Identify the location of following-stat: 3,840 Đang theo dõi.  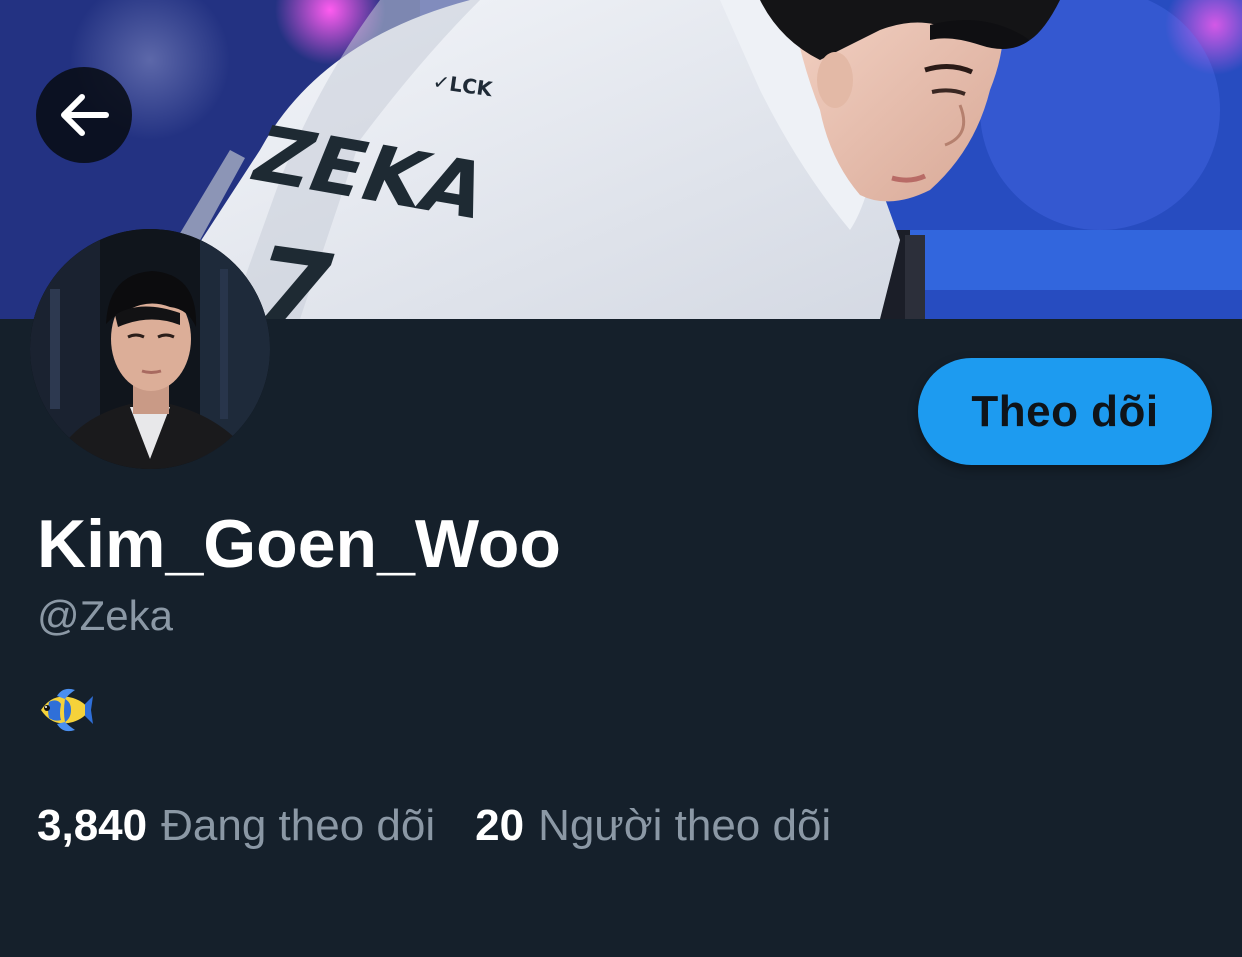
(236, 826).